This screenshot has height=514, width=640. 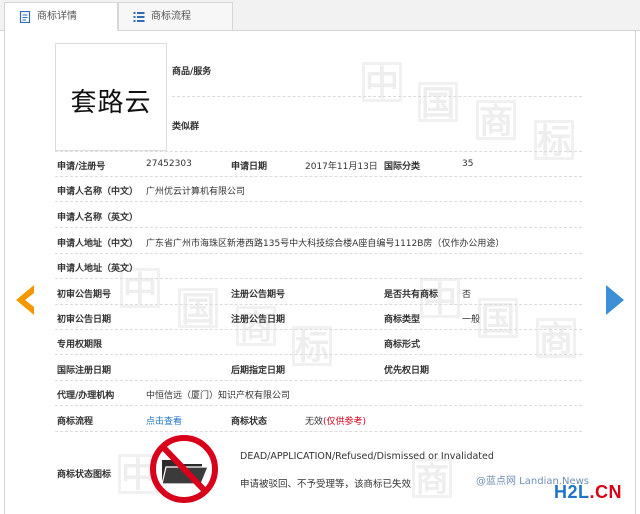 I want to click on applicant-cn-label: 申请人名称（中文）, so click(x=98, y=192).